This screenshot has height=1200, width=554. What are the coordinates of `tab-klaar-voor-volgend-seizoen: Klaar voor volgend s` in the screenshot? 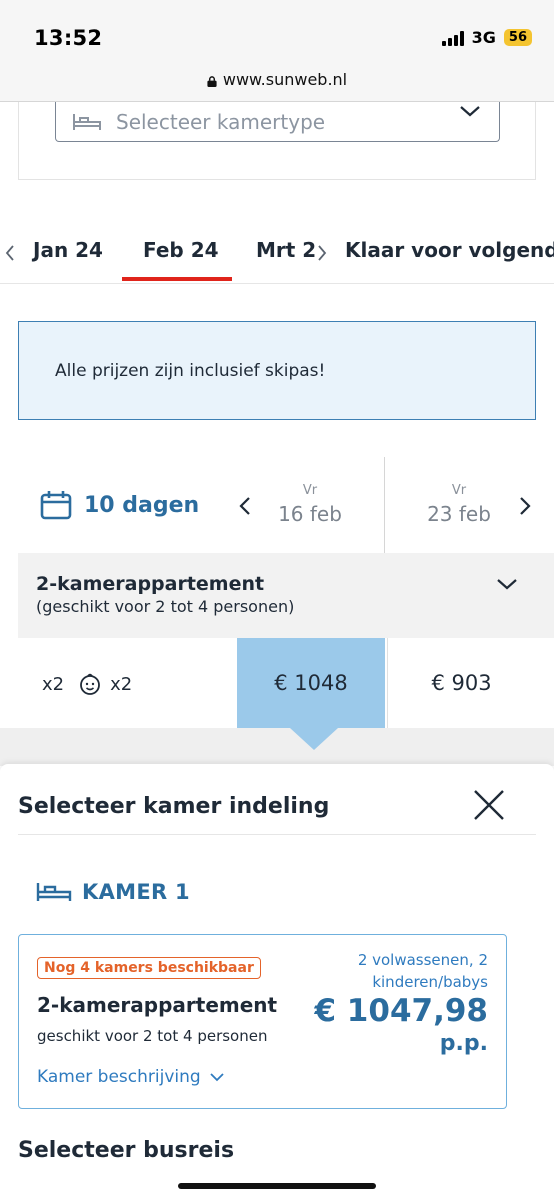 It's located at (449, 250).